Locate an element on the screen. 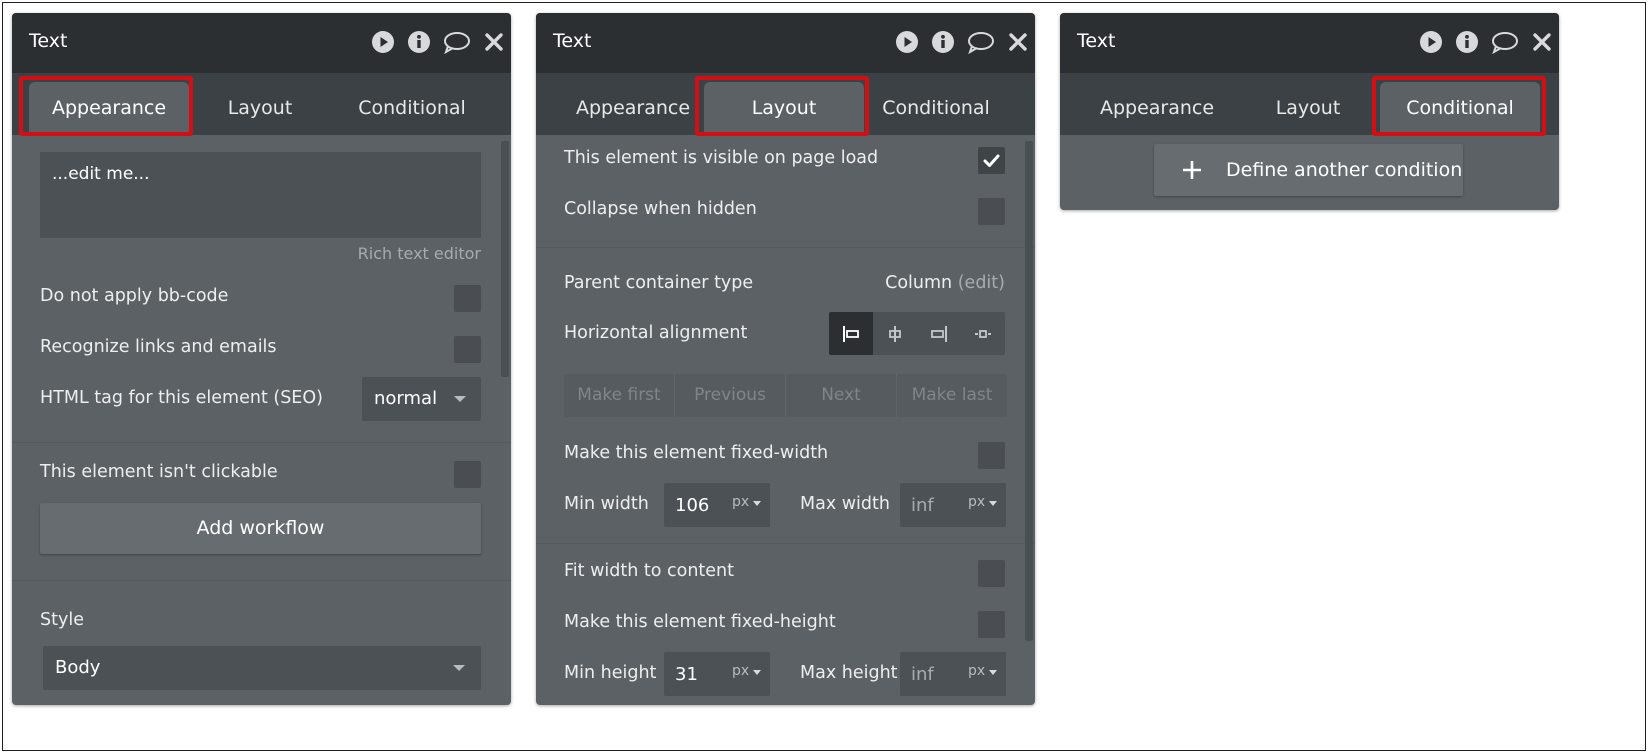 This screenshot has height=755, width=1650. not-clickable-checkbox is located at coordinates (467, 474).